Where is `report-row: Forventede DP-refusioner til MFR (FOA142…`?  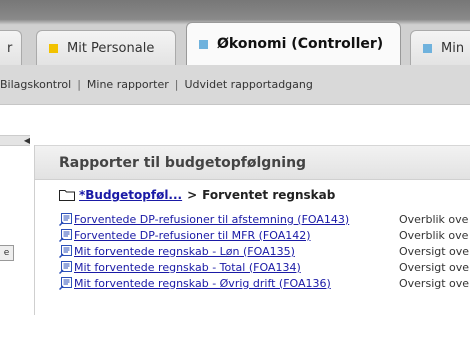 report-row: Forventede DP-refusioner til MFR (FOA142… is located at coordinates (264, 235).